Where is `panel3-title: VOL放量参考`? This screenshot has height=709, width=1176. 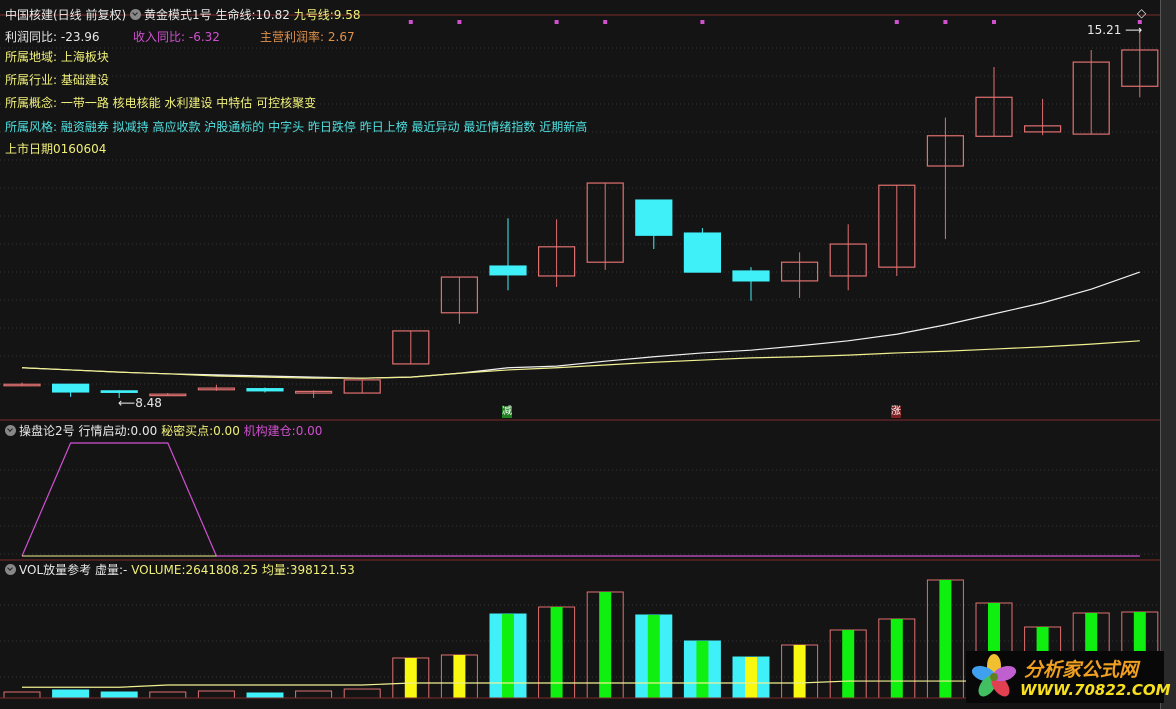
panel3-title: VOL放量参考 is located at coordinates (55, 570).